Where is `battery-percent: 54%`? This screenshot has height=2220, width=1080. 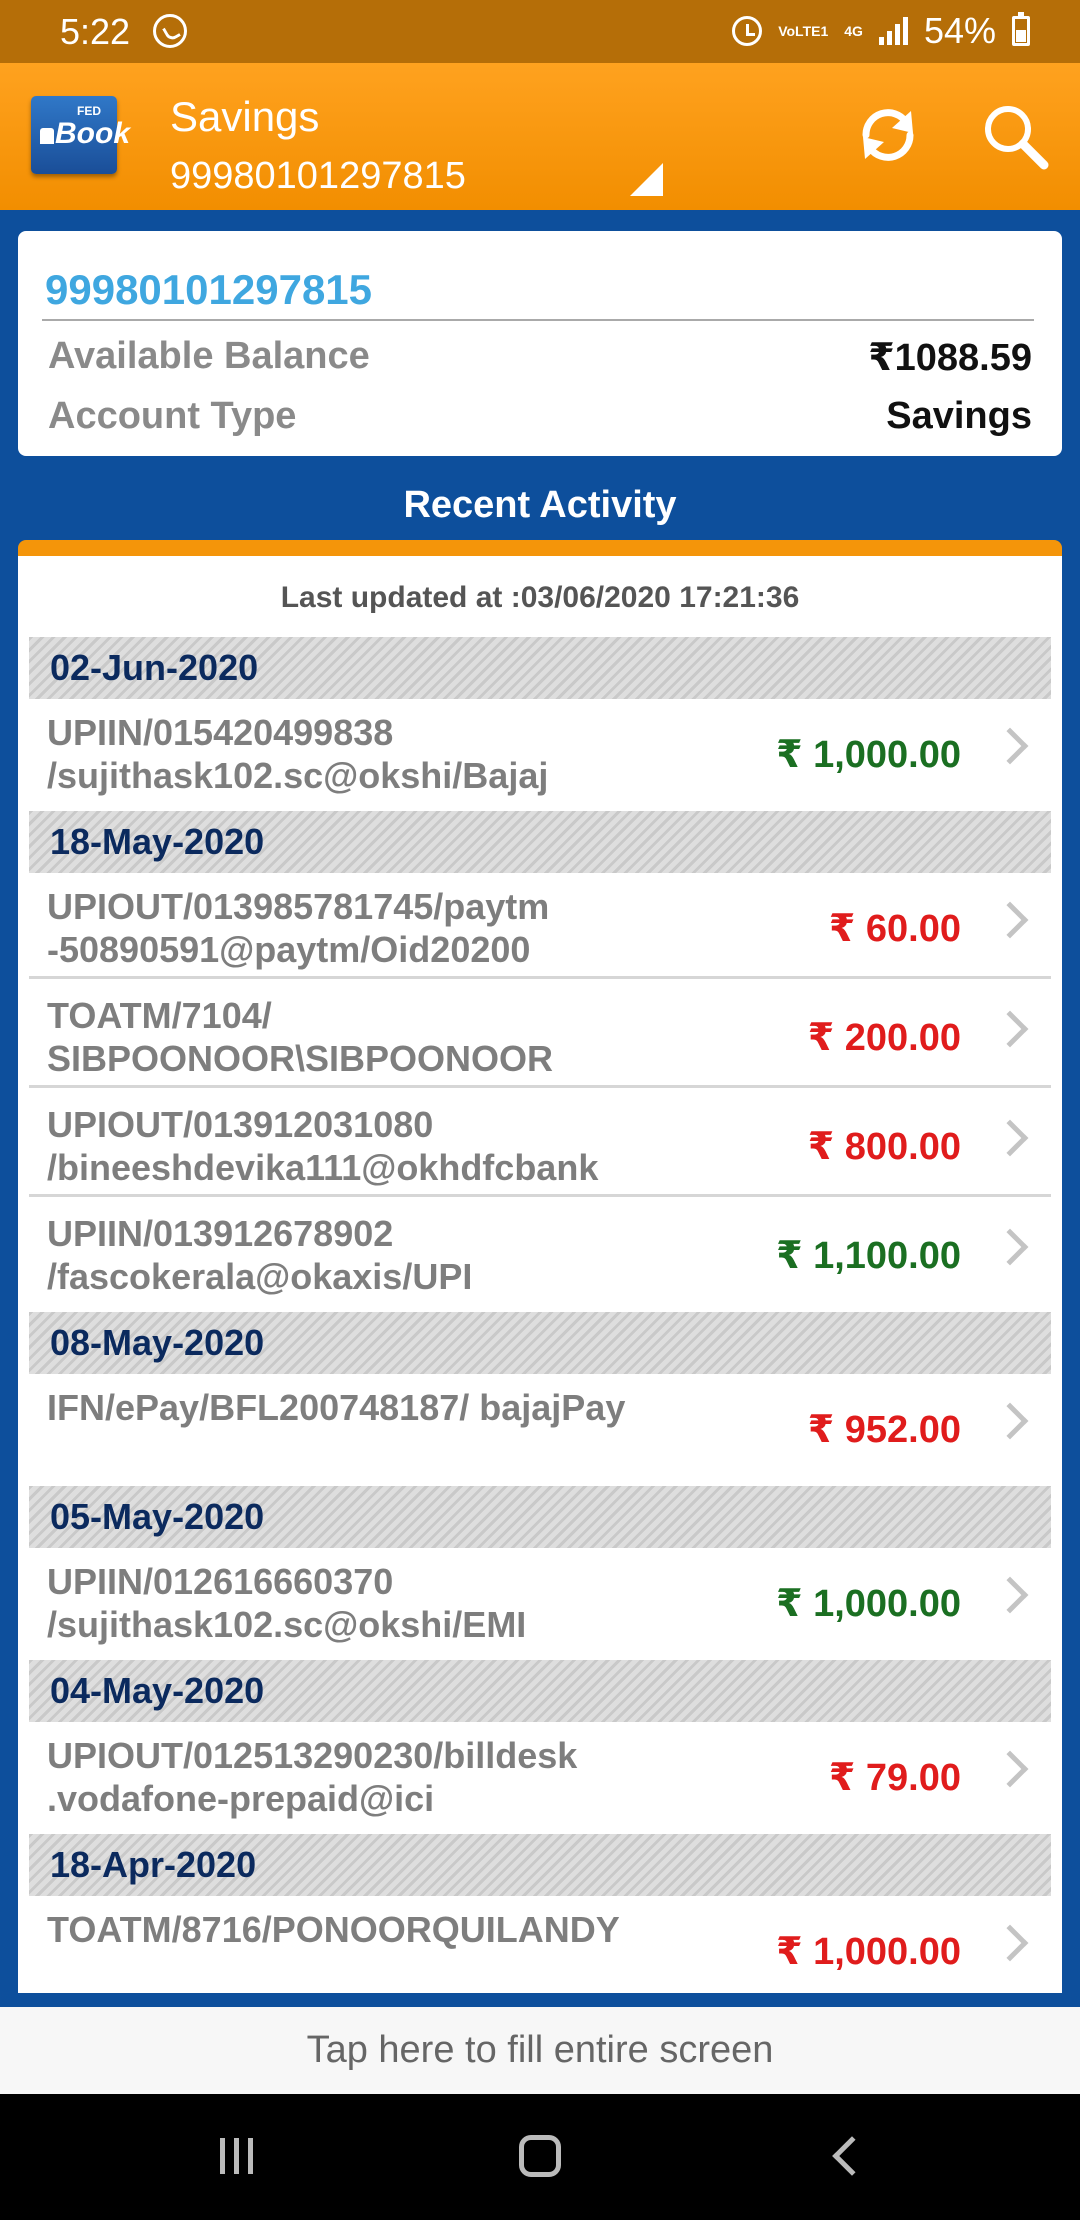
battery-percent: 54% is located at coordinates (959, 30).